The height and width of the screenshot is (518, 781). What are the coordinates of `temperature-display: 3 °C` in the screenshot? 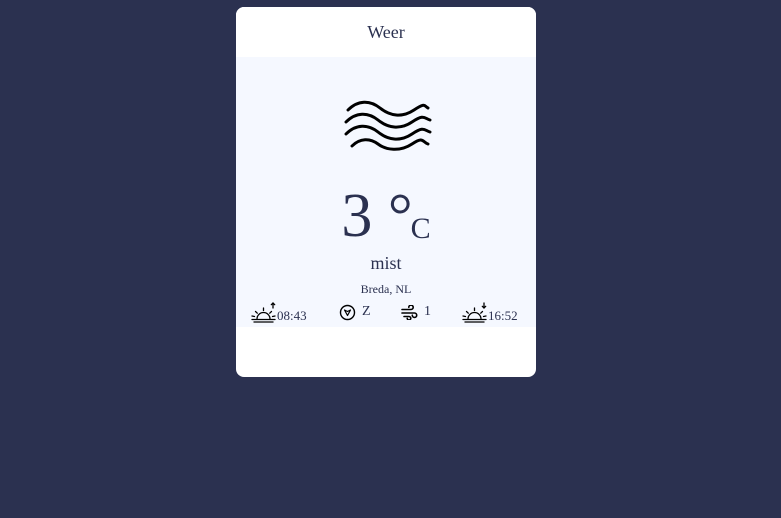 It's located at (386, 216).